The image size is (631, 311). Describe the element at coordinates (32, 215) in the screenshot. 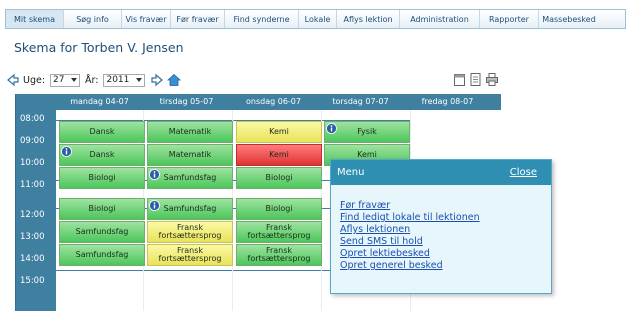

I see `time-label-4: 12:00` at that location.